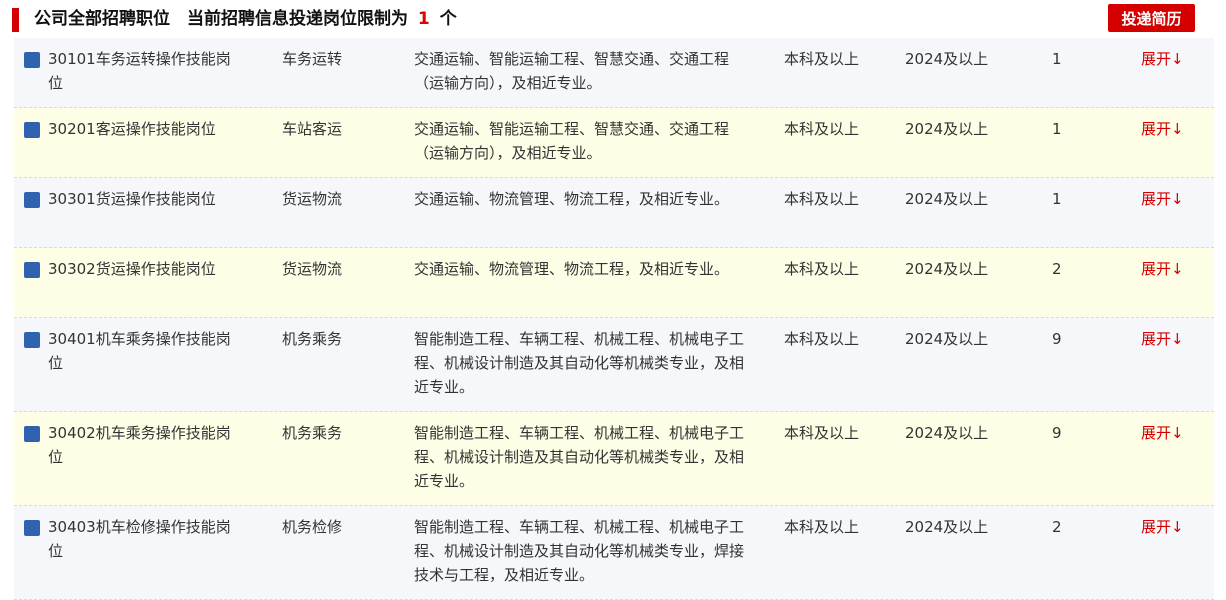  I want to click on job-name: 30101车务运转操作技能岗位, so click(145, 71).